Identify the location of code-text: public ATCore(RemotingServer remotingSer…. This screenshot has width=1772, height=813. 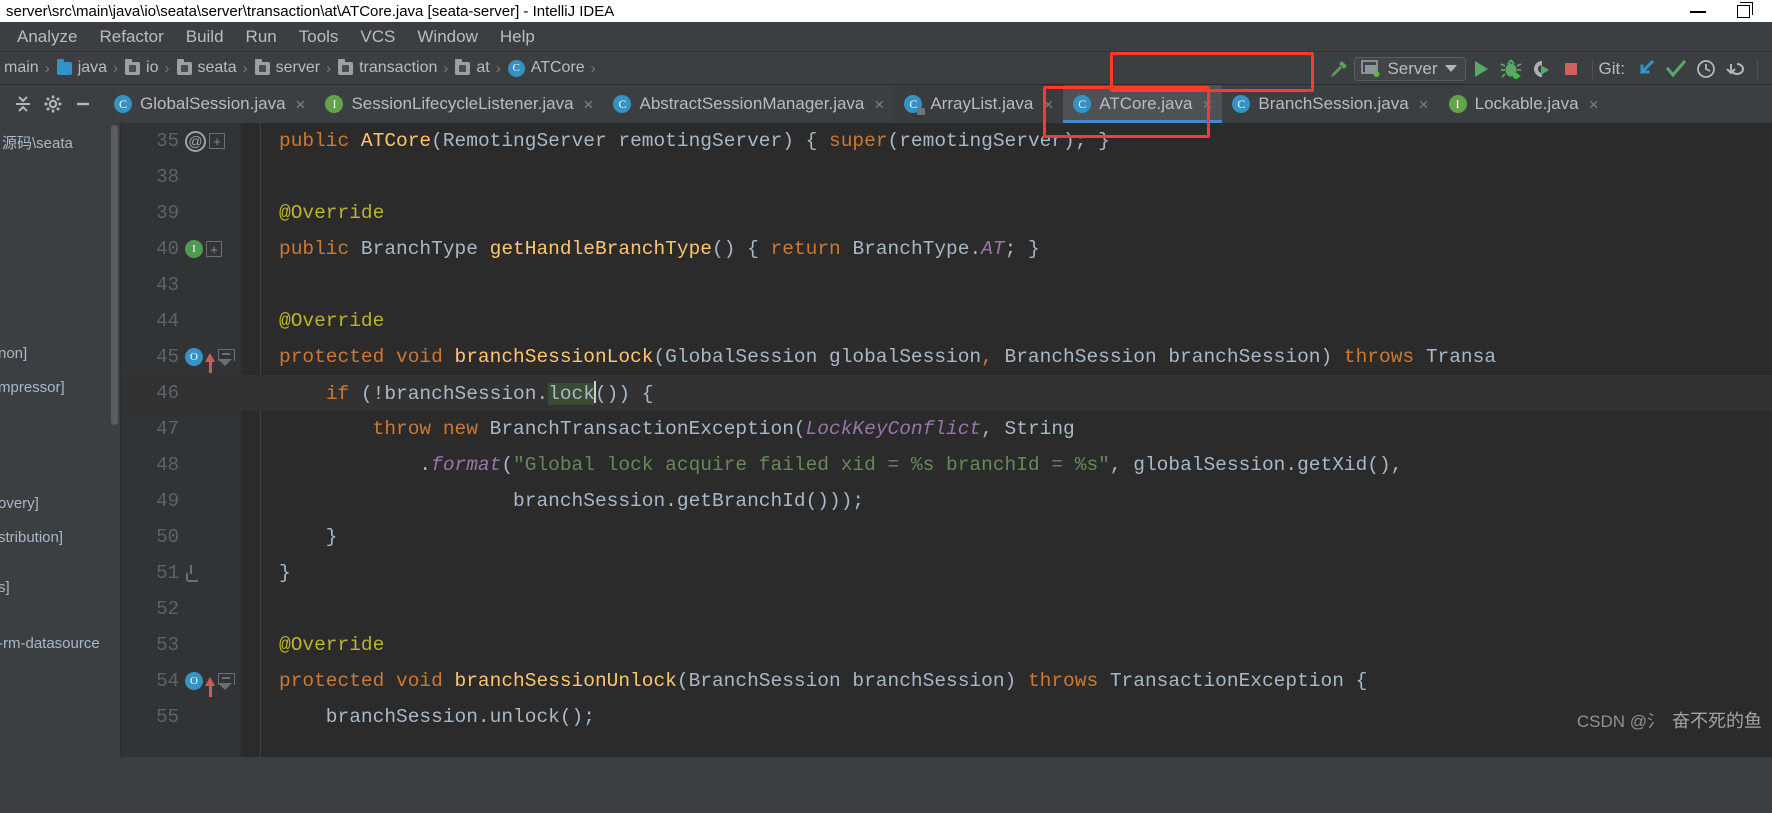
(1006, 141).